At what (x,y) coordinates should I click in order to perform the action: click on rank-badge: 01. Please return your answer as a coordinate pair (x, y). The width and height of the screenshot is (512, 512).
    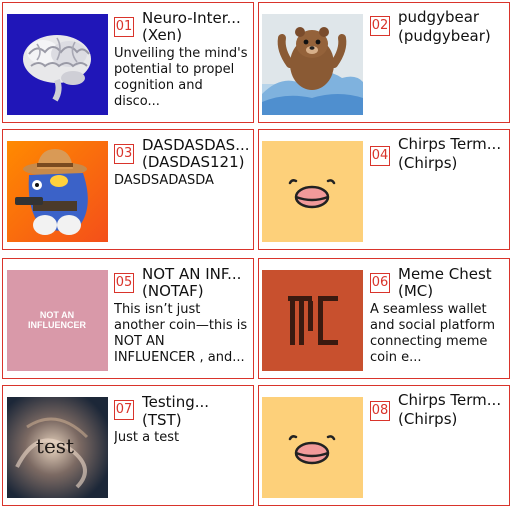
    Looking at the image, I should click on (124, 27).